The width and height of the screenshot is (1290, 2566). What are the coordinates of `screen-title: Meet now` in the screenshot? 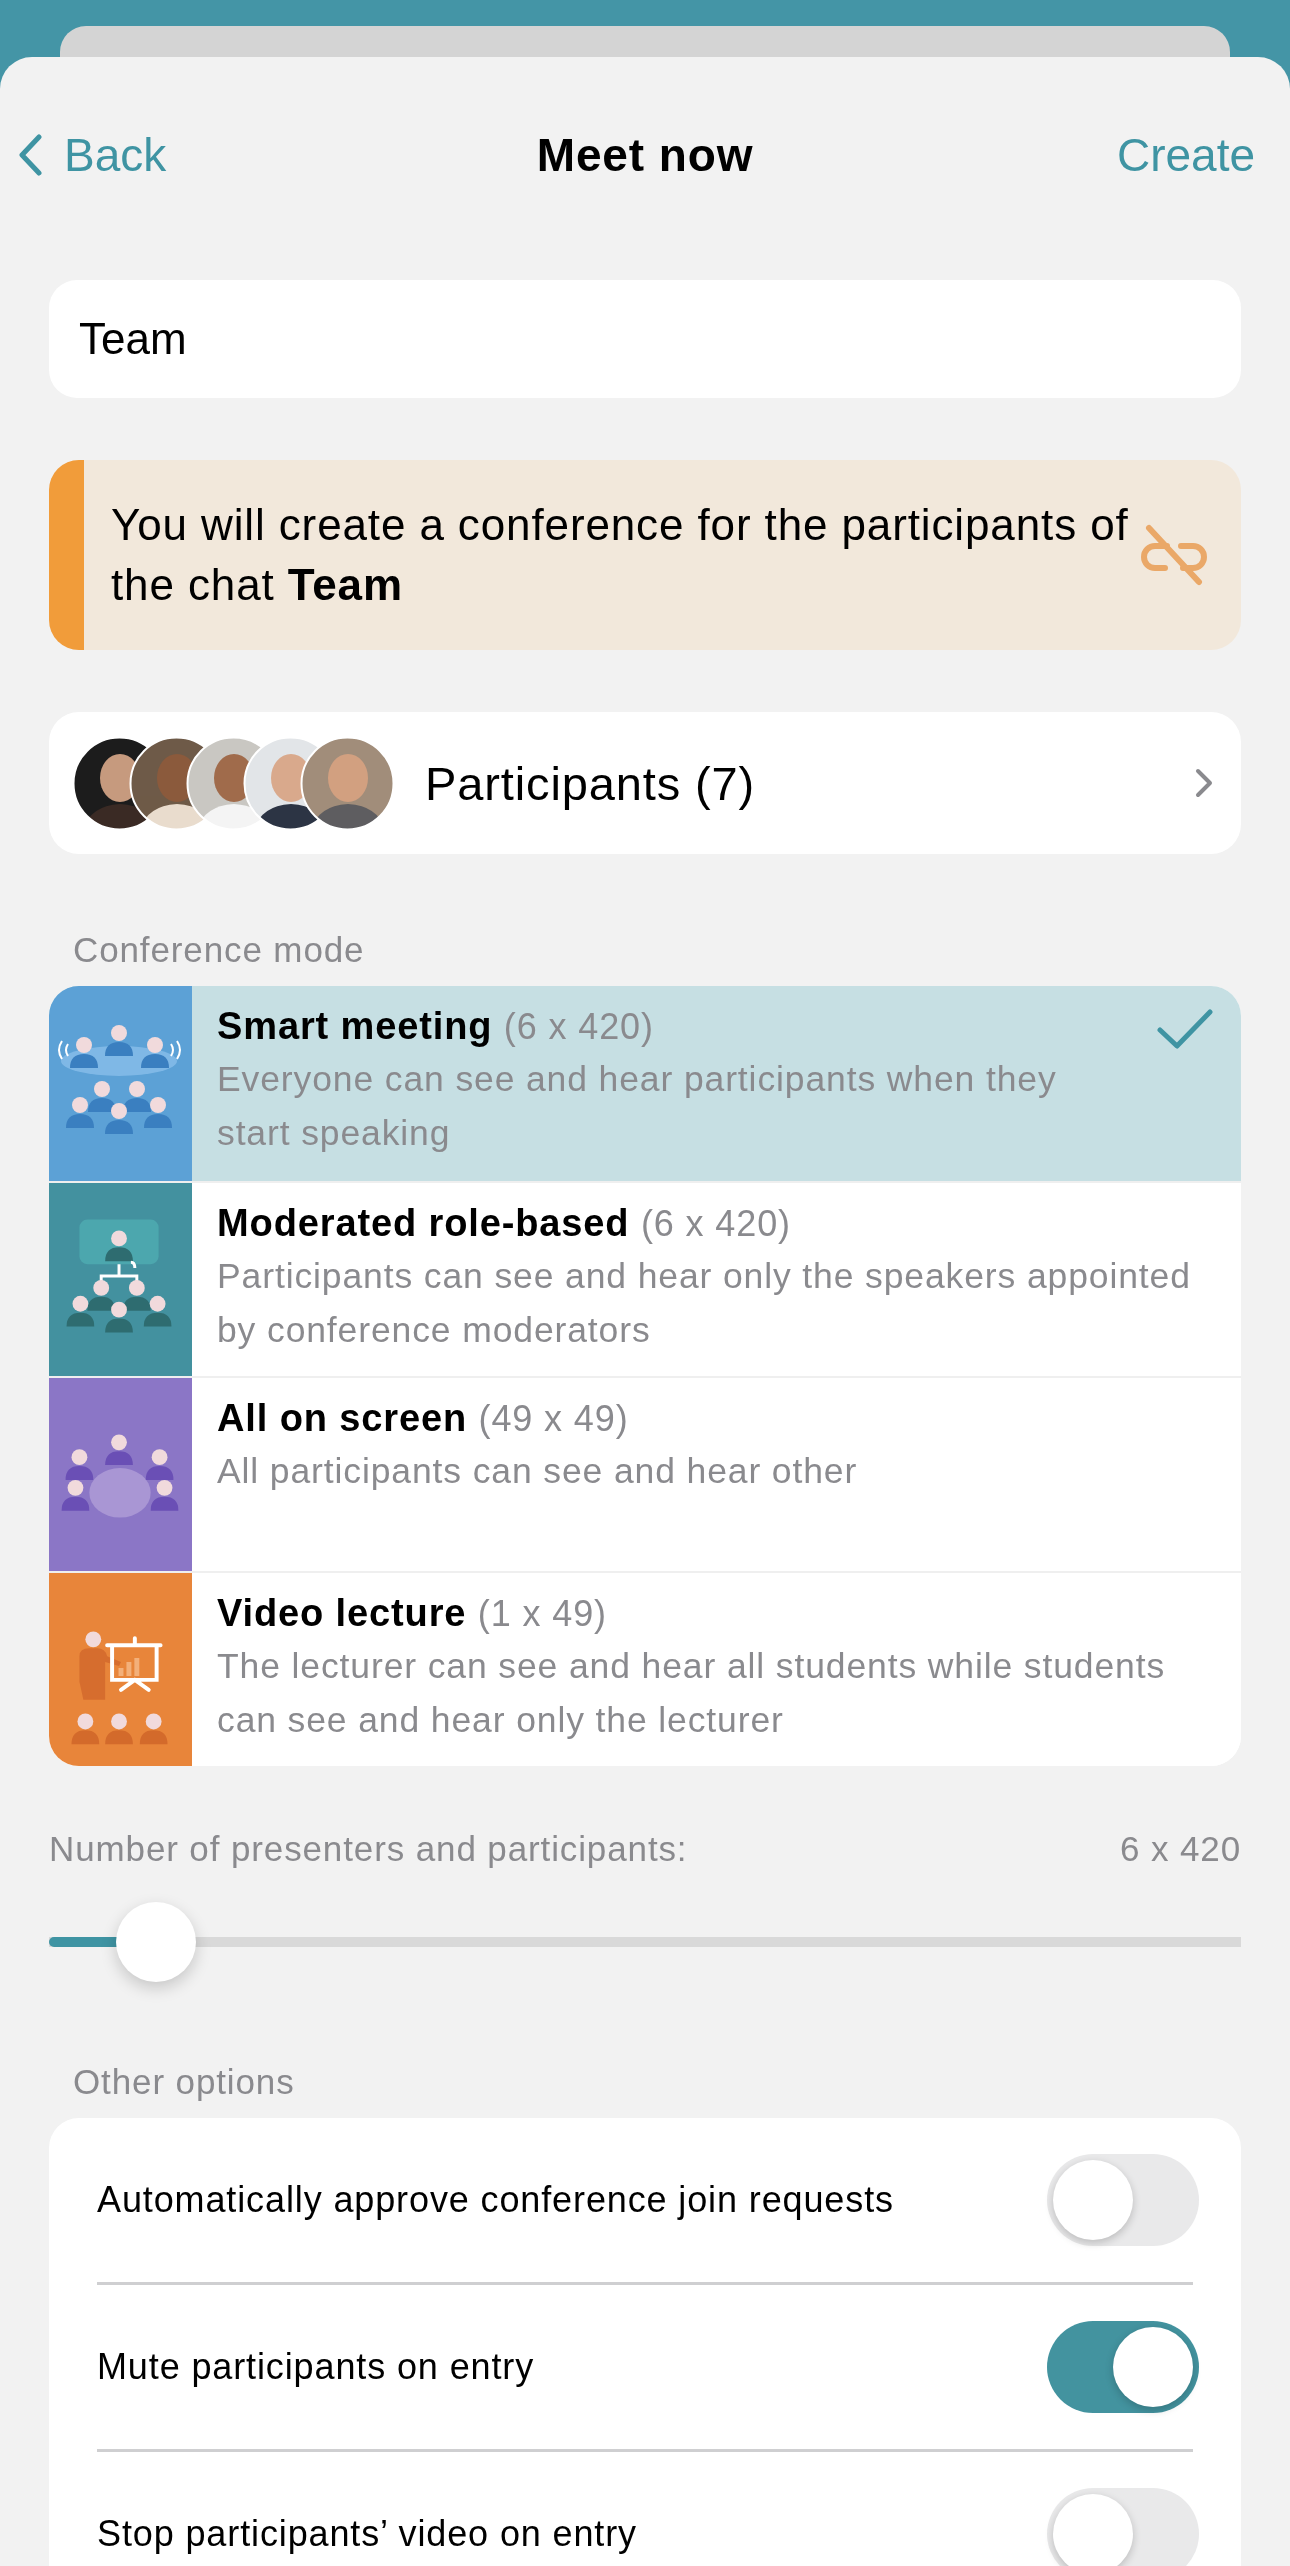 It's located at (645, 155).